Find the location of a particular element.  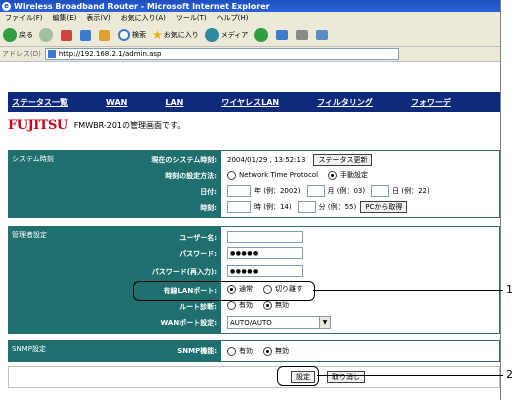

address-url: http://192.168.2.1/admin.asp is located at coordinates (110, 54).